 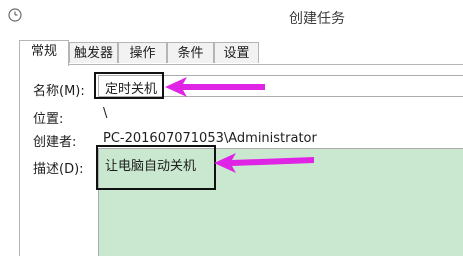 What do you see at coordinates (59, 91) in the screenshot?
I see `name-label: 名称(M):` at bounding box center [59, 91].